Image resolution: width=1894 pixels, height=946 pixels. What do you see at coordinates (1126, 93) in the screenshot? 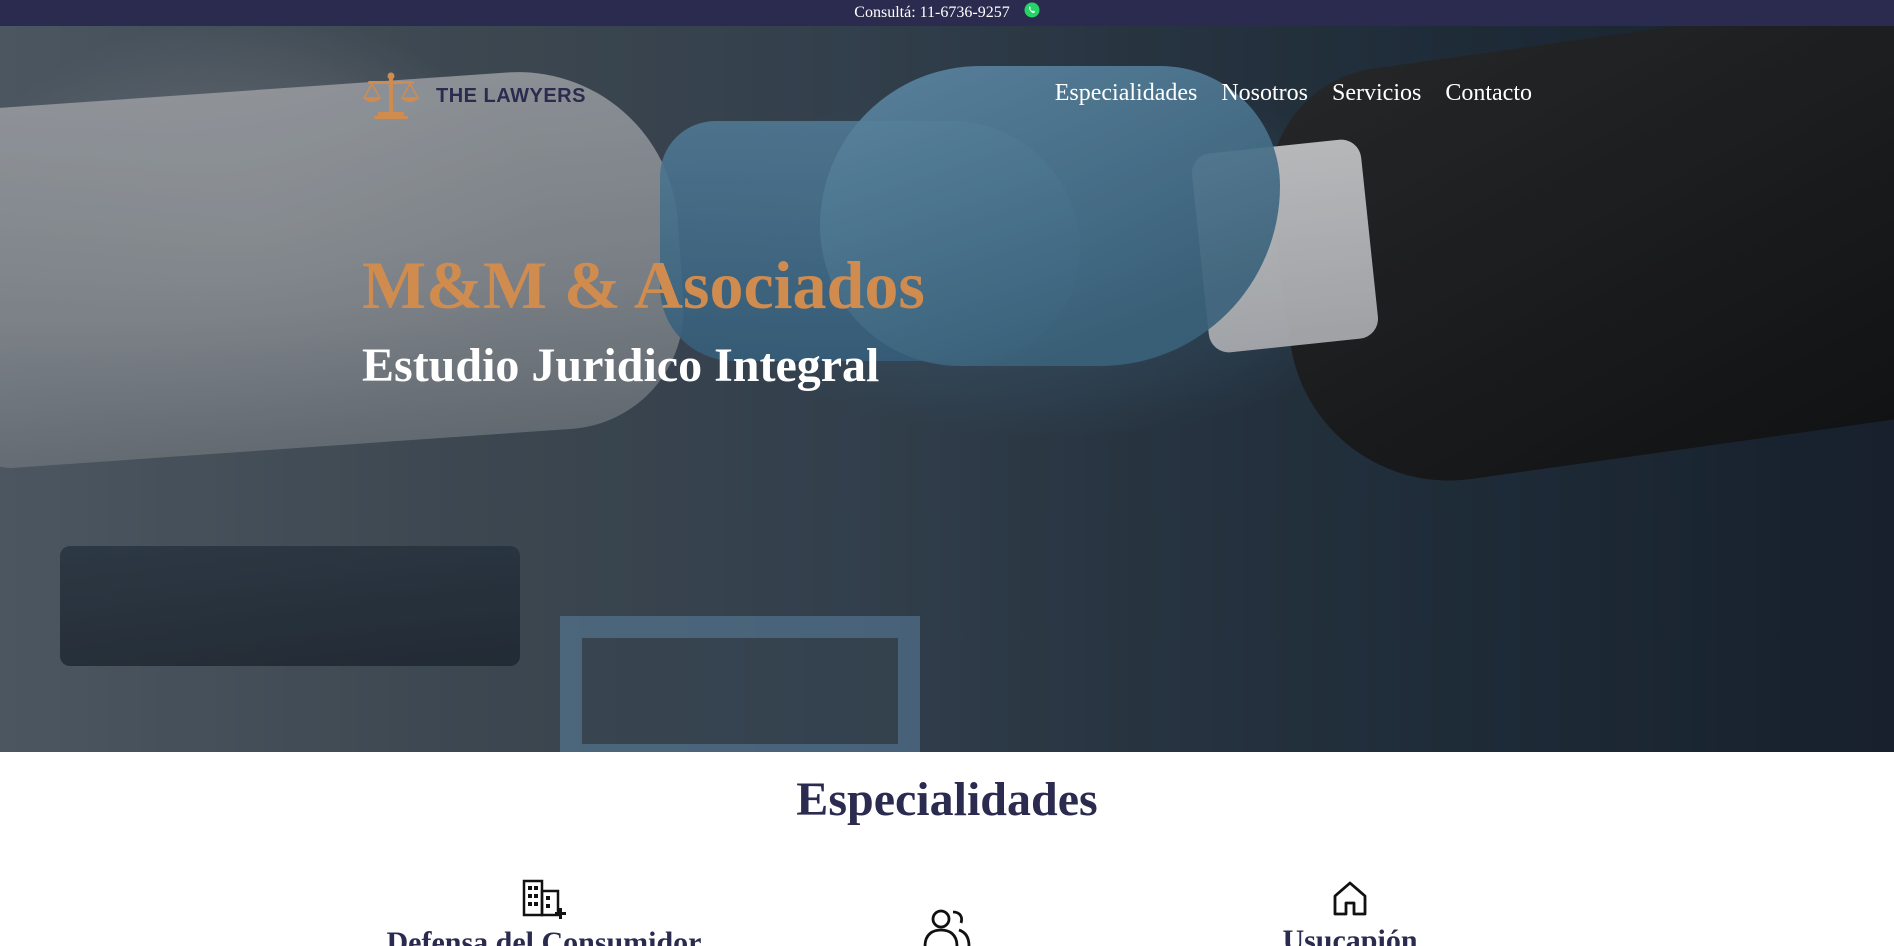
I see `nav-link-especialidades: Especialidades` at bounding box center [1126, 93].